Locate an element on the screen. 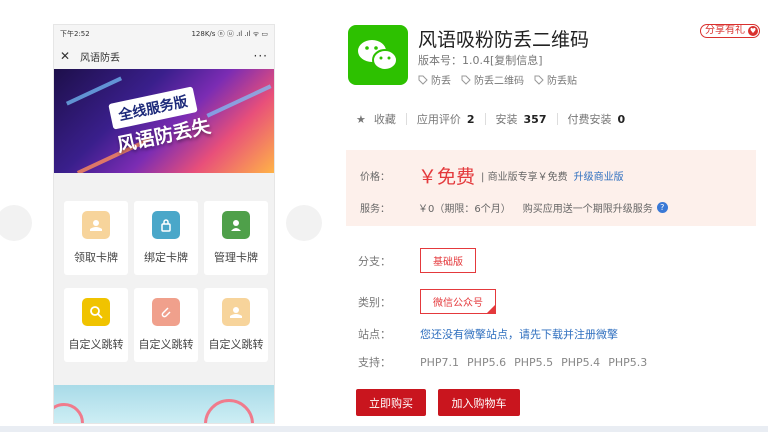 Image resolution: width=768 pixels, height=432 pixels. site-label: 站点： is located at coordinates (374, 334).